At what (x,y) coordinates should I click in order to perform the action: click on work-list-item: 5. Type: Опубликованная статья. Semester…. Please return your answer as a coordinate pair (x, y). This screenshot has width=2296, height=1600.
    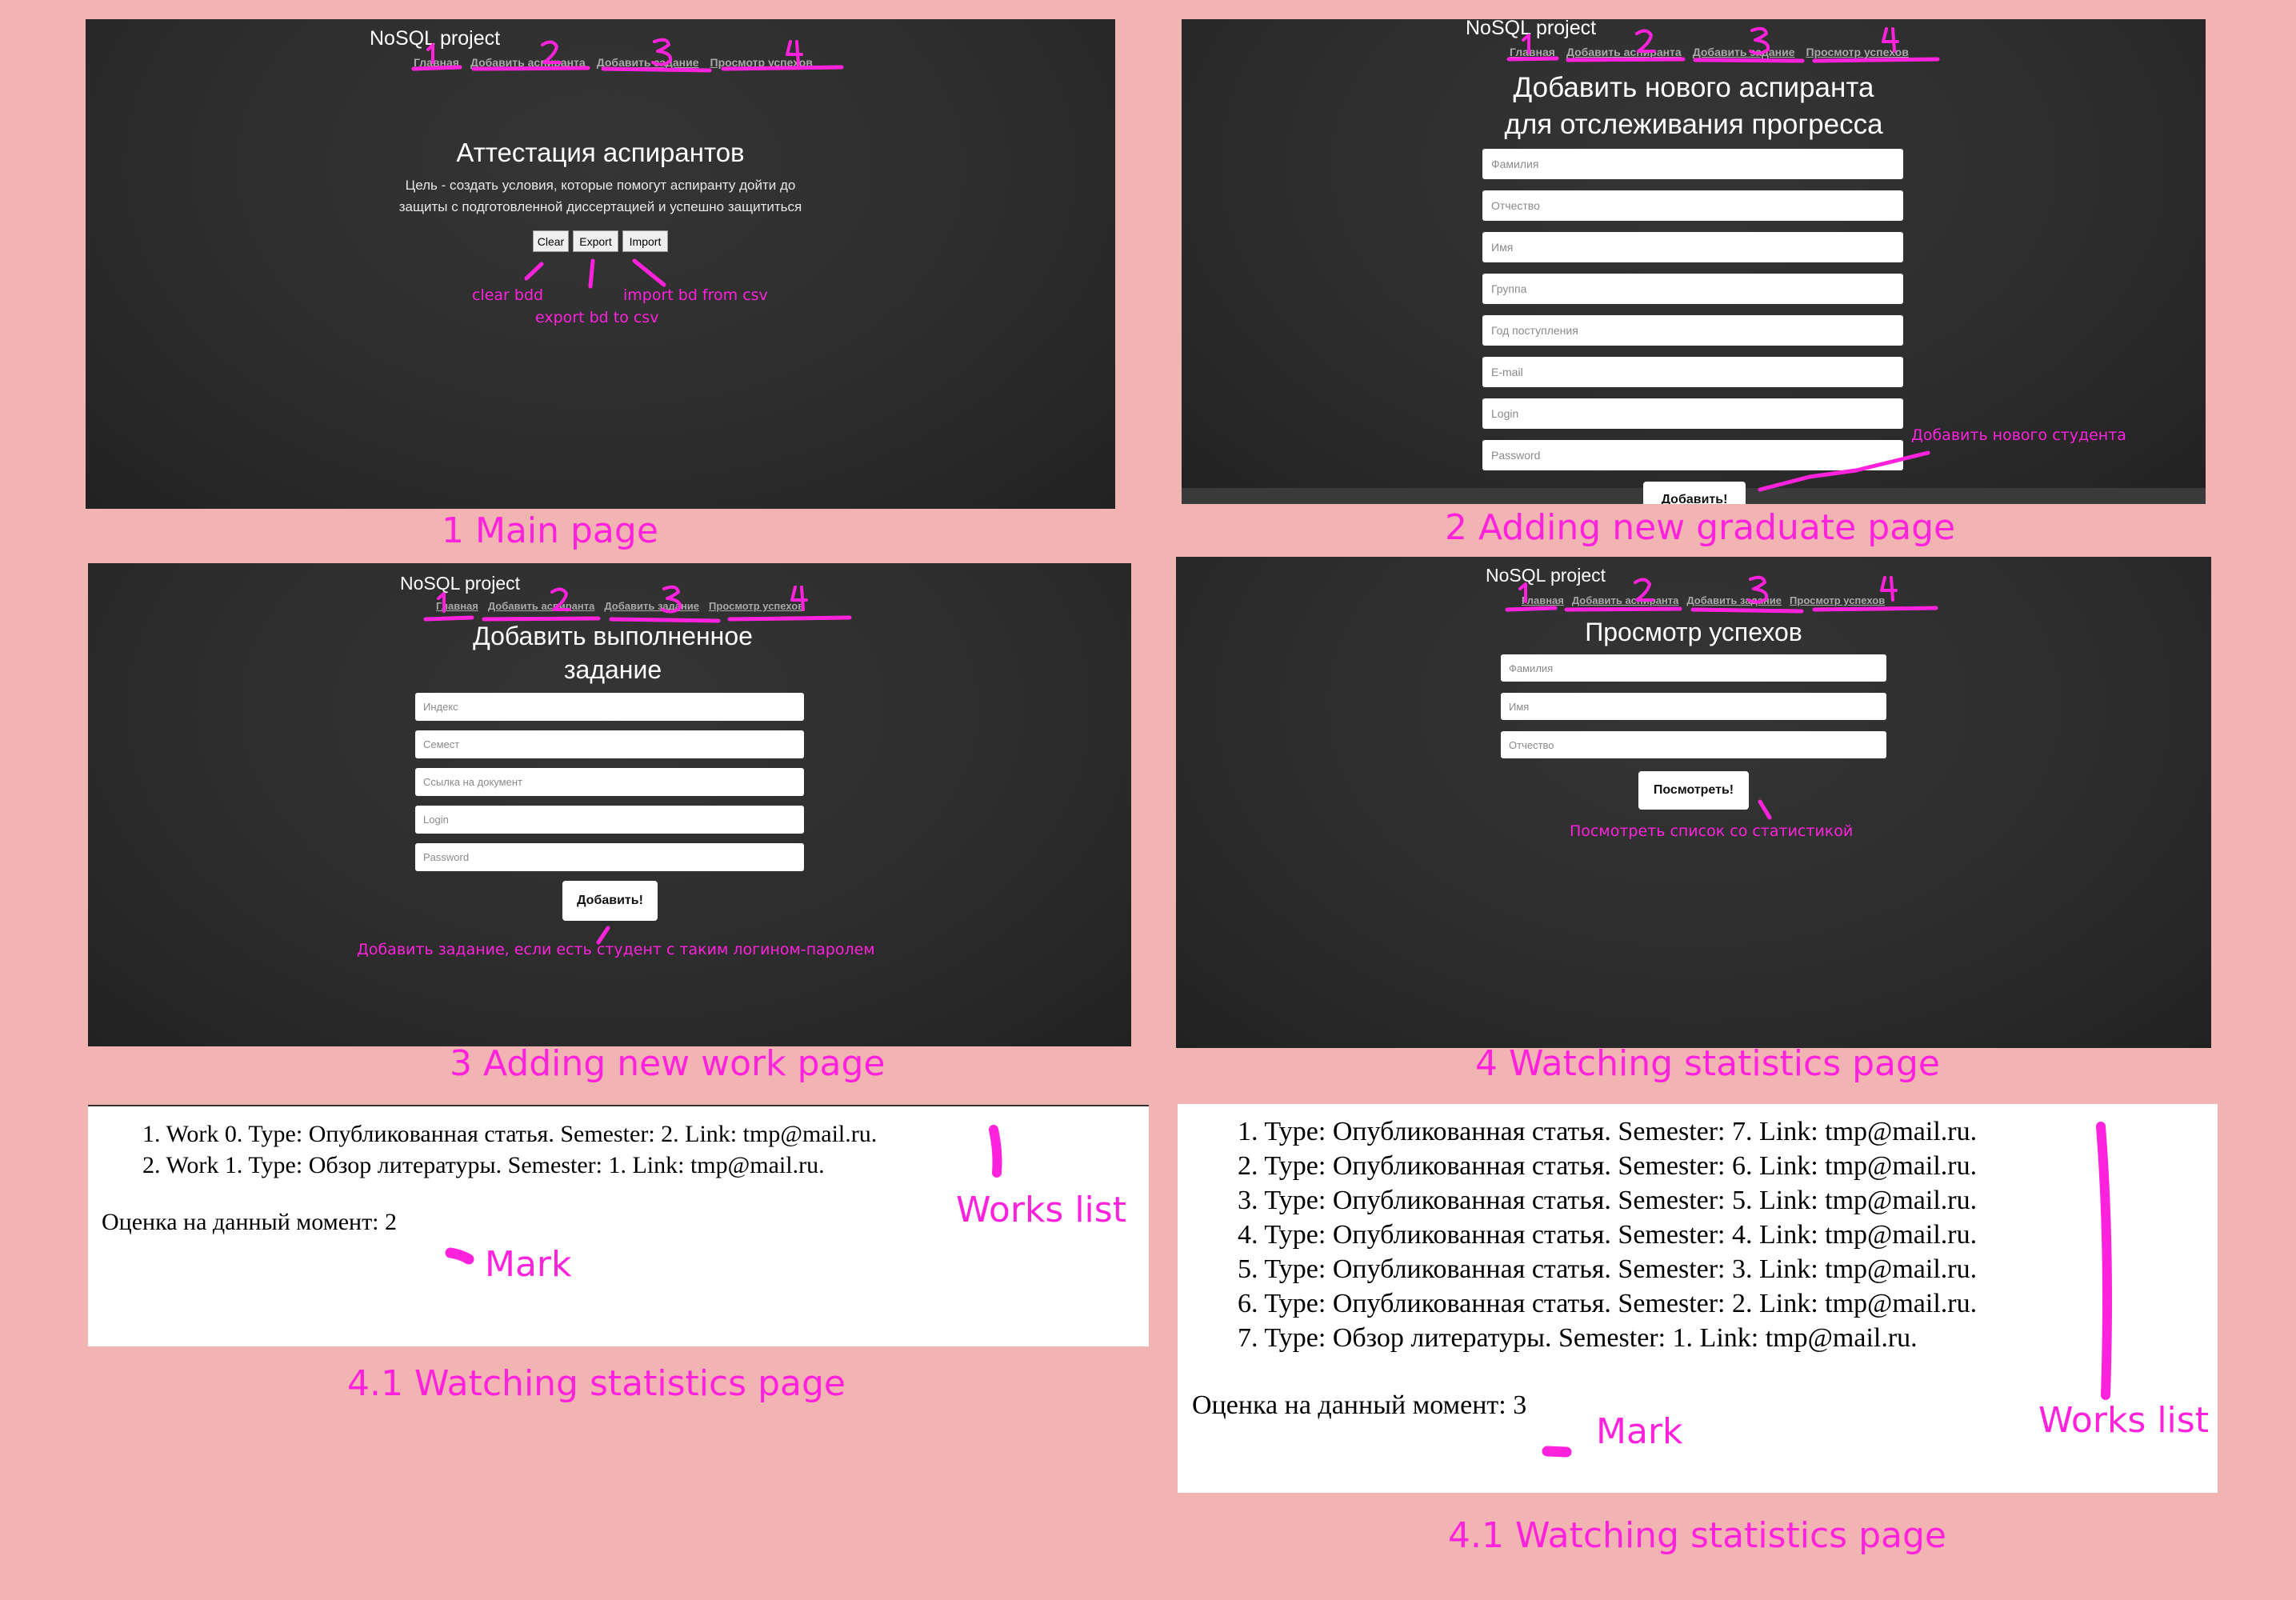
    Looking at the image, I should click on (1608, 1269).